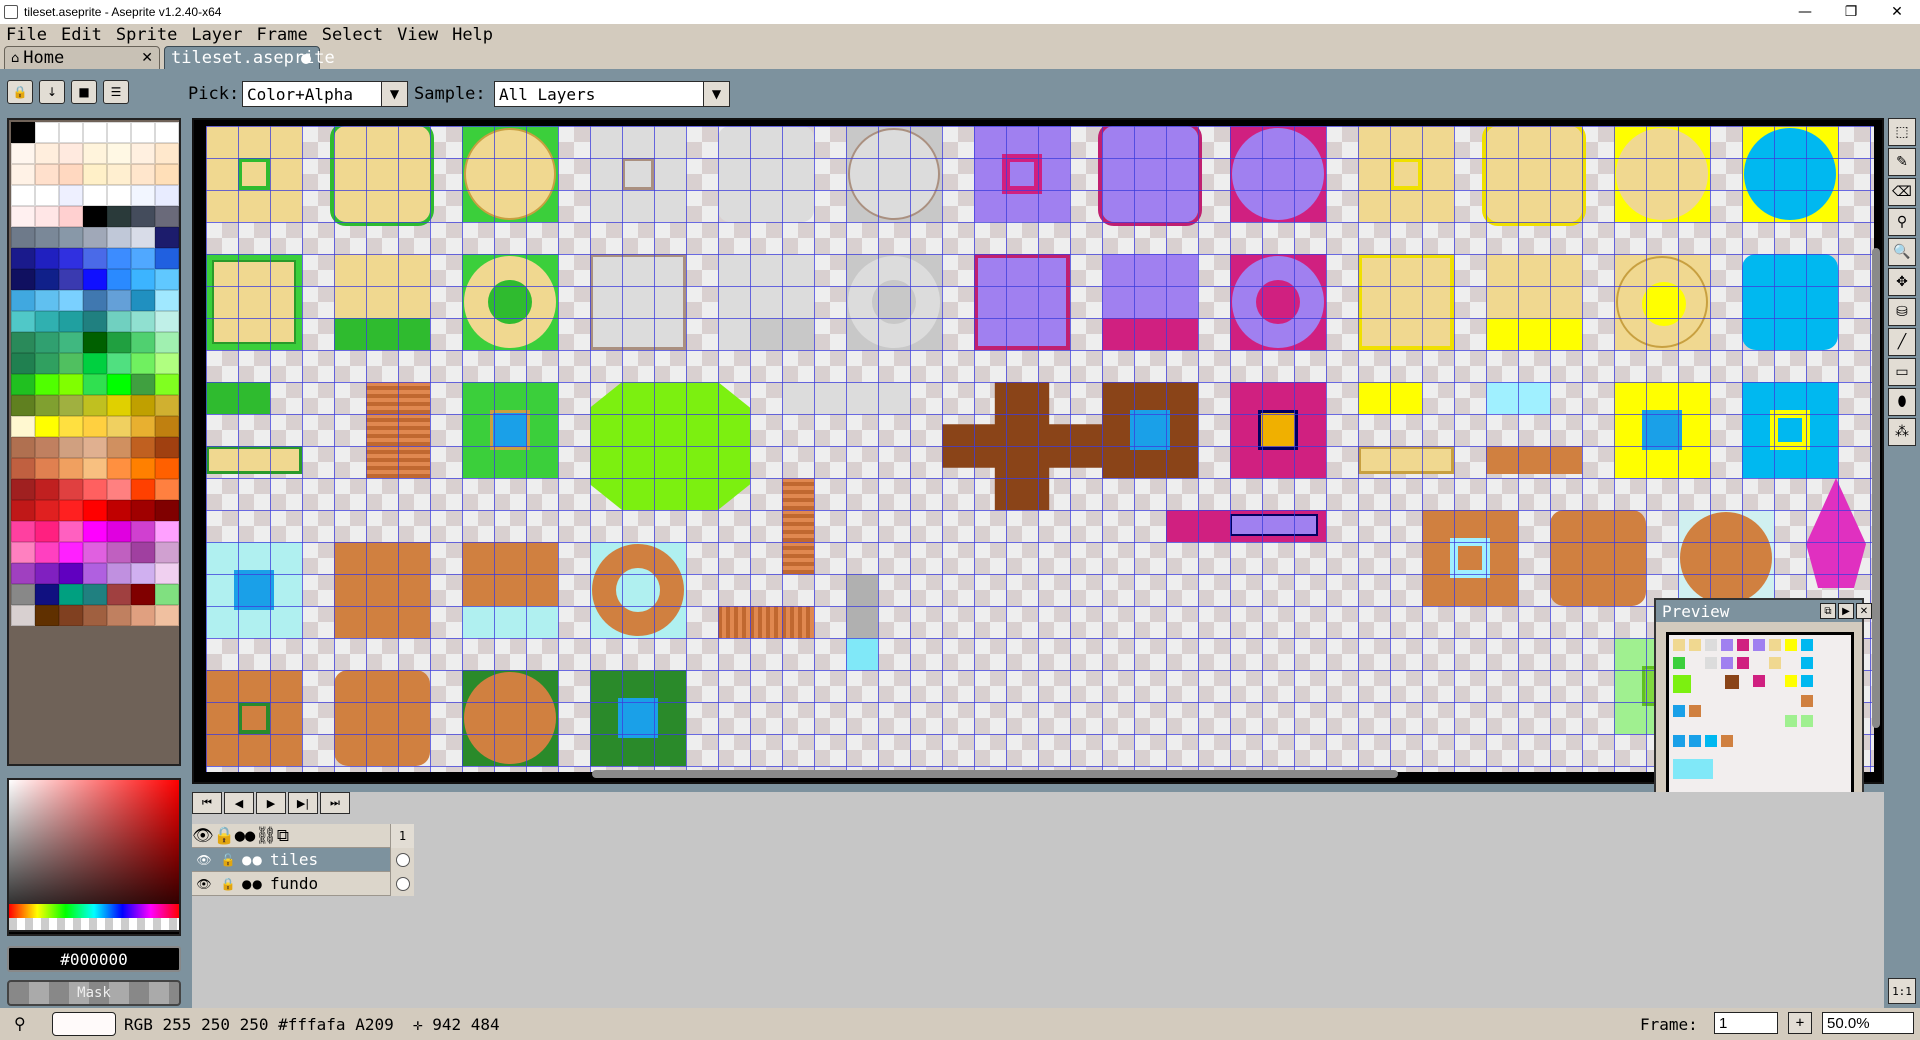 This screenshot has height=1040, width=1920. I want to click on minimize-icon: —, so click(1805, 12).